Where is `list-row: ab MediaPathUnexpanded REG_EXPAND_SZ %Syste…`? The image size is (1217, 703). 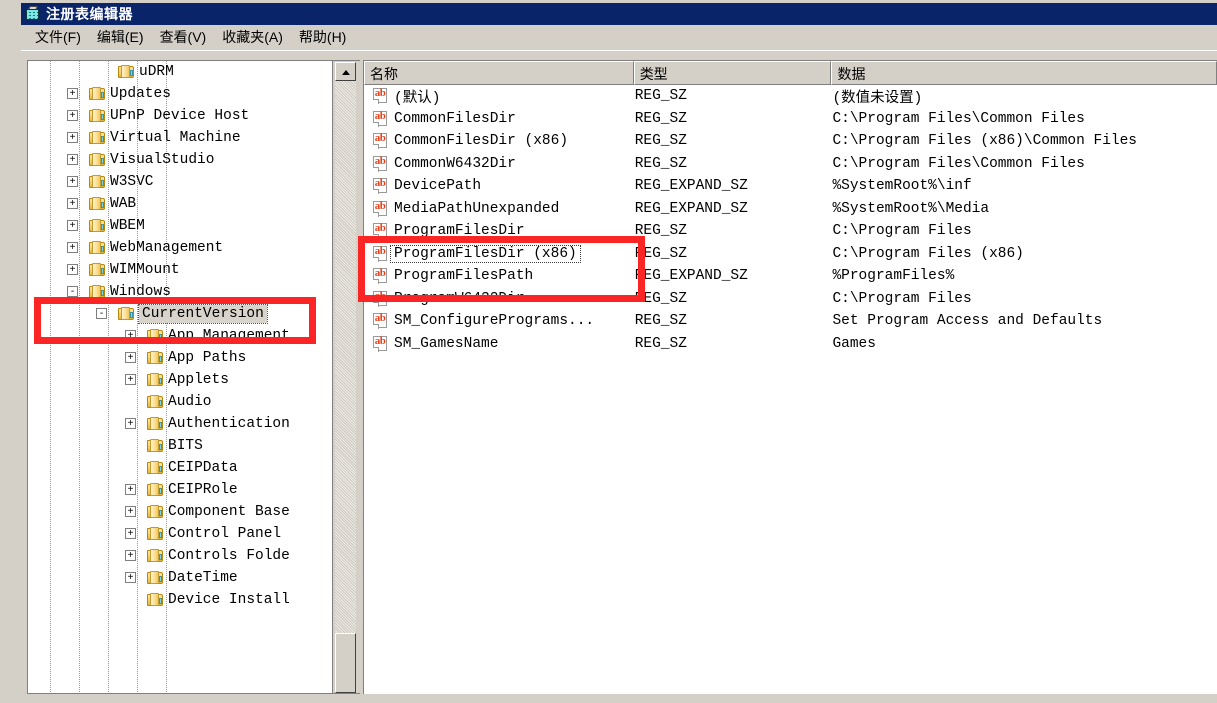 list-row: ab MediaPathUnexpanded REG_EXPAND_SZ %Syste… is located at coordinates (790, 209).